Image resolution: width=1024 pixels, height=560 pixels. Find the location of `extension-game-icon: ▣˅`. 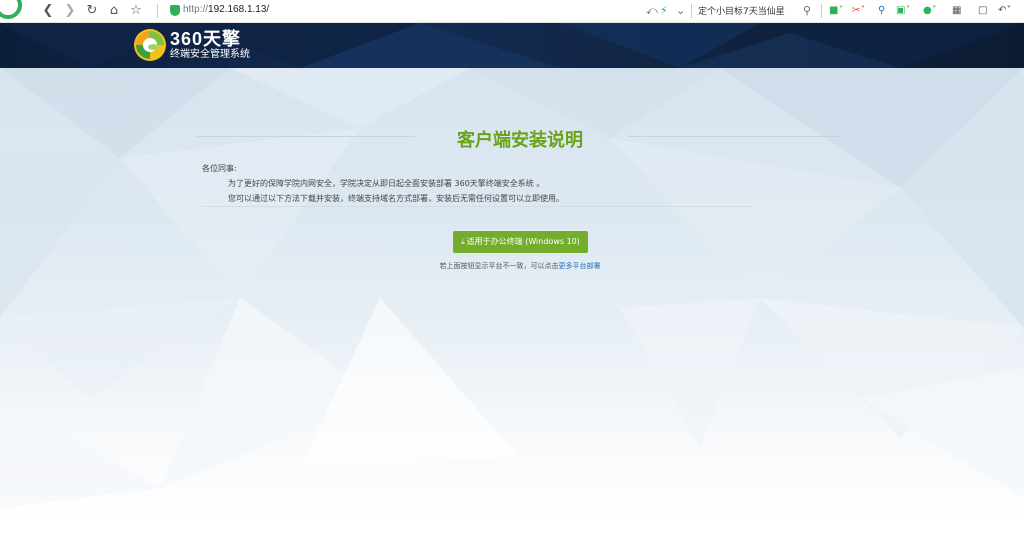

extension-game-icon: ▣˅ is located at coordinates (903, 11).